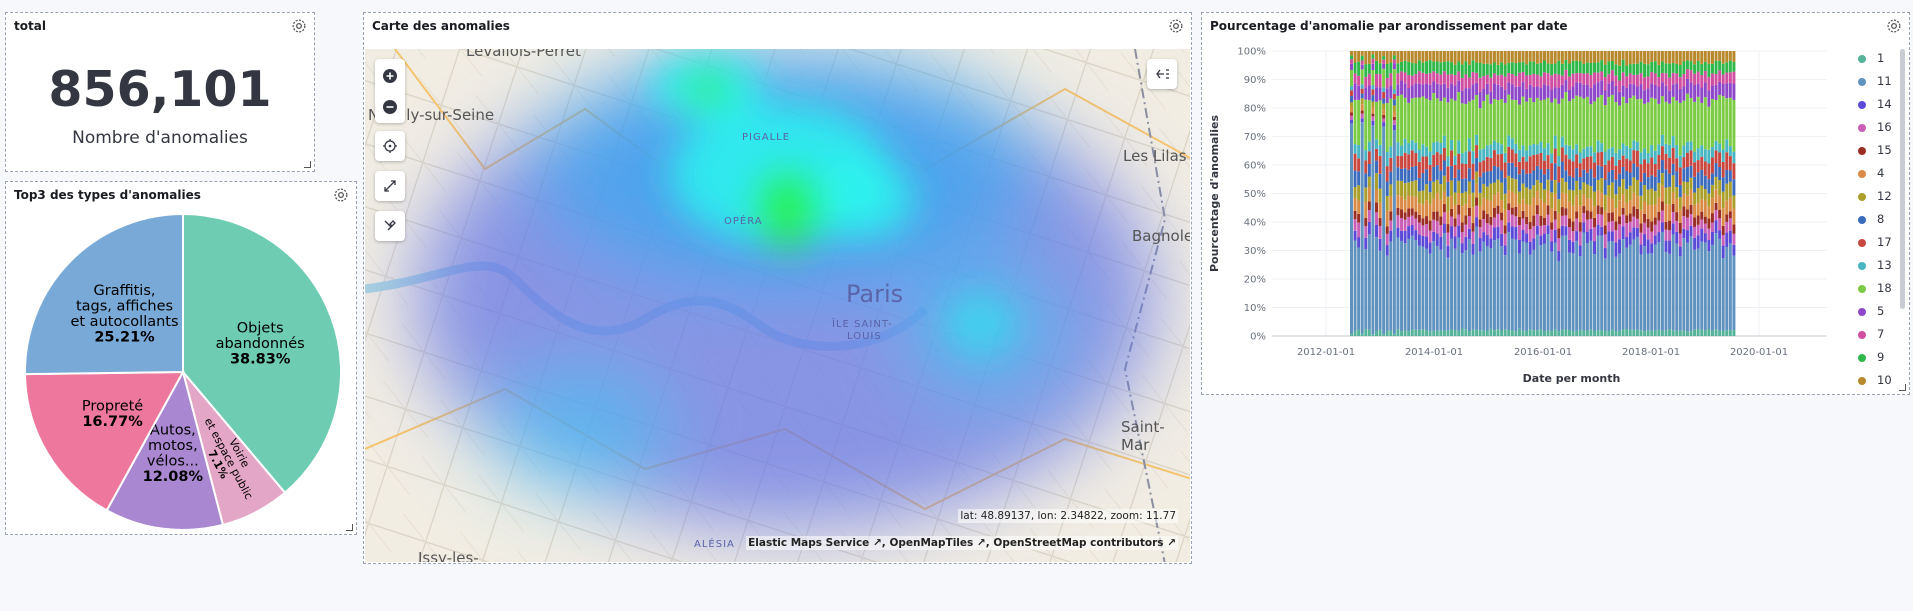 The image size is (1913, 611). Describe the element at coordinates (299, 26) in the screenshot. I see `gear-icon` at that location.